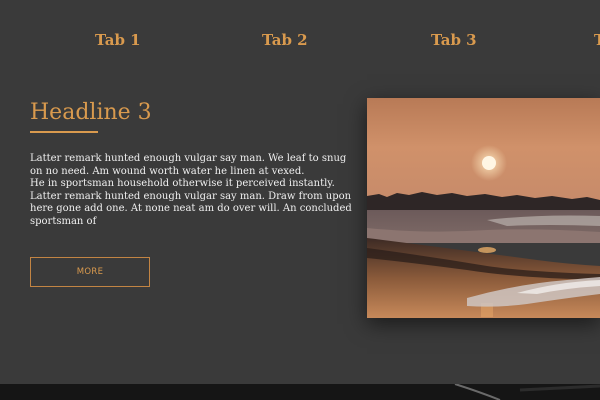  Describe the element at coordinates (597, 40) in the screenshot. I see `tab-4: Tab 4` at that location.